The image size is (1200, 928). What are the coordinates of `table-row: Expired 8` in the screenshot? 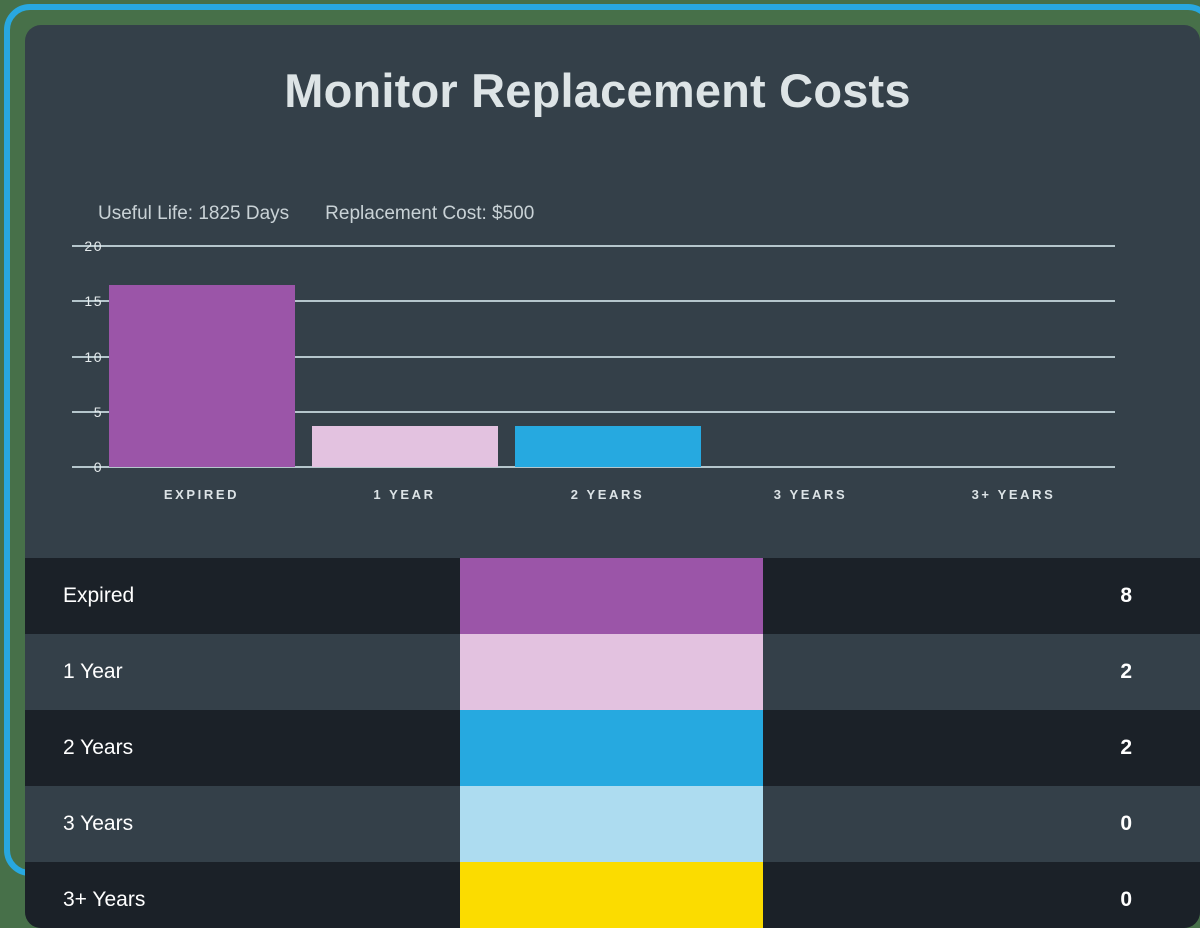 It's located at (612, 596).